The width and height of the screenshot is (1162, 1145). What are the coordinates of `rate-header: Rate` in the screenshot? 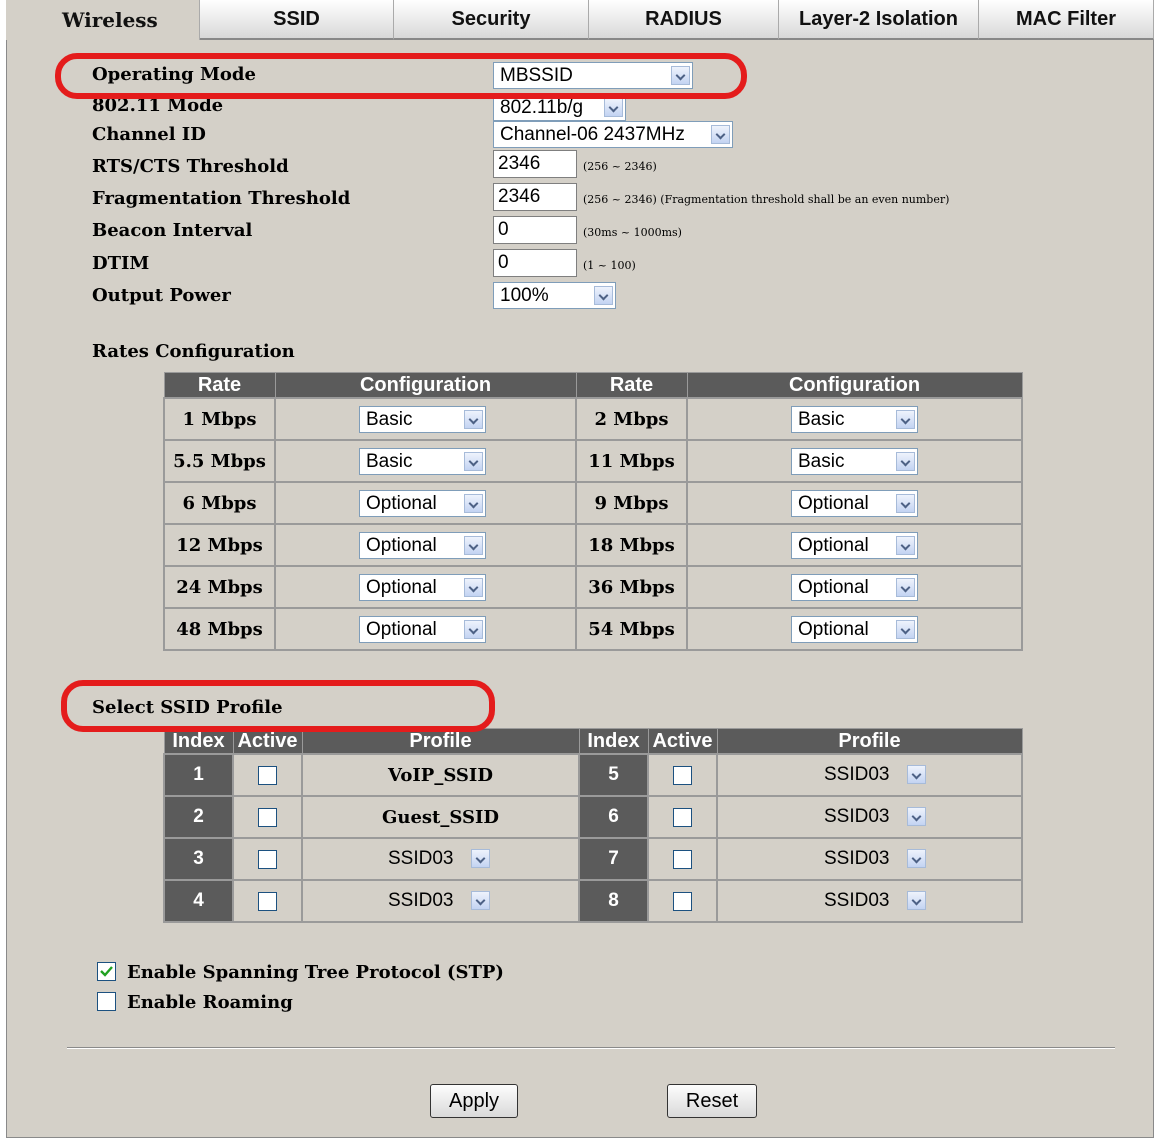 It's located at (219, 385).